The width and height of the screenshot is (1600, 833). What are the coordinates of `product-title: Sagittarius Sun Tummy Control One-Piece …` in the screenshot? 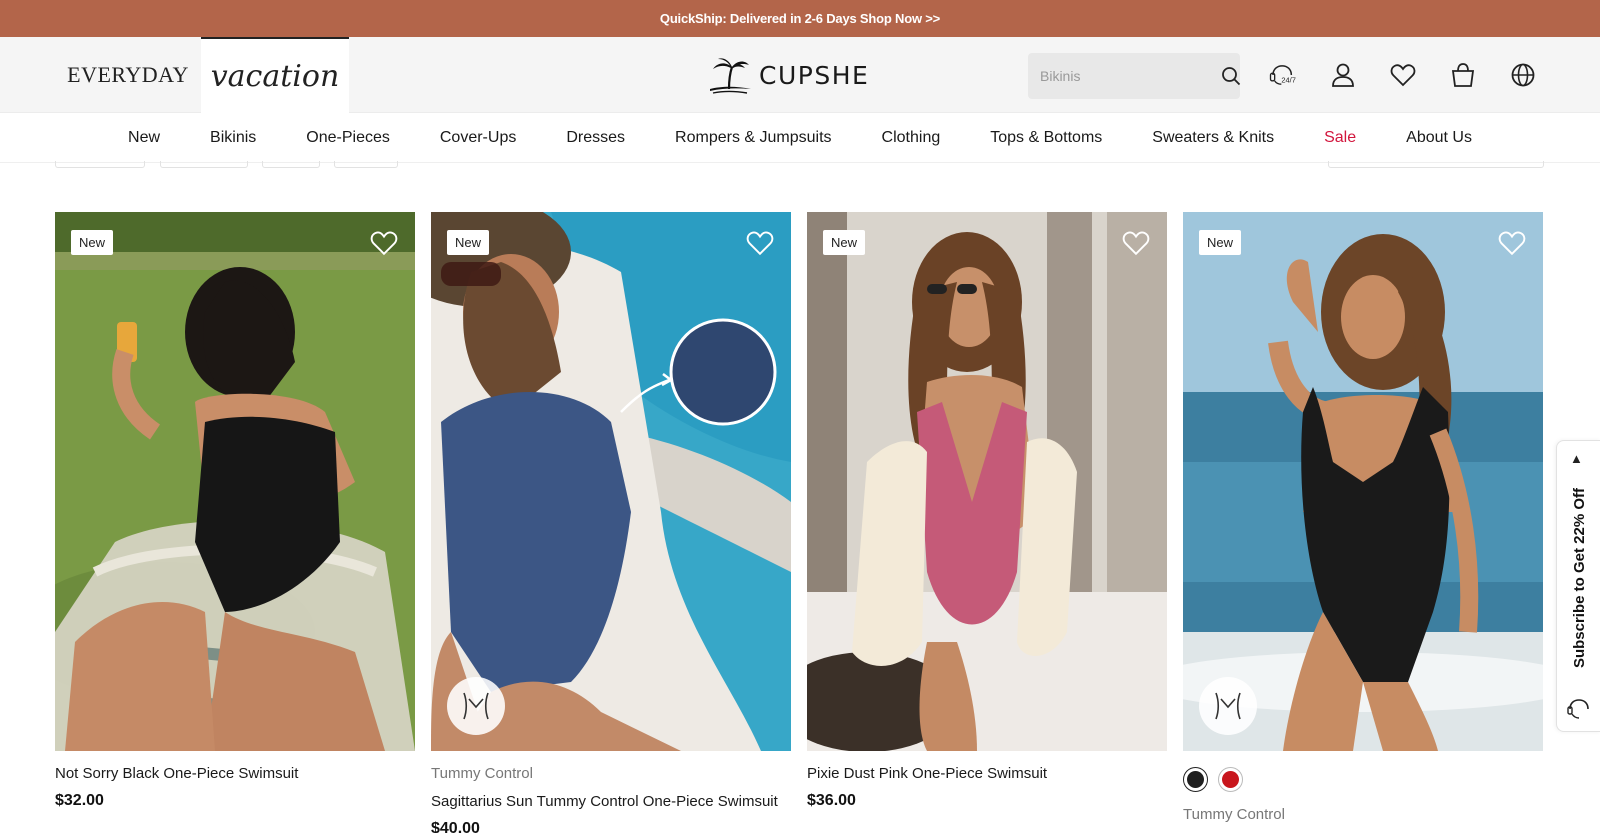 It's located at (611, 802).